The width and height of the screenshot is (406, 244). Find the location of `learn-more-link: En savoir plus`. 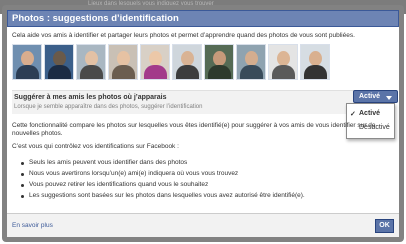

learn-more-link: En savoir plus is located at coordinates (32, 225).